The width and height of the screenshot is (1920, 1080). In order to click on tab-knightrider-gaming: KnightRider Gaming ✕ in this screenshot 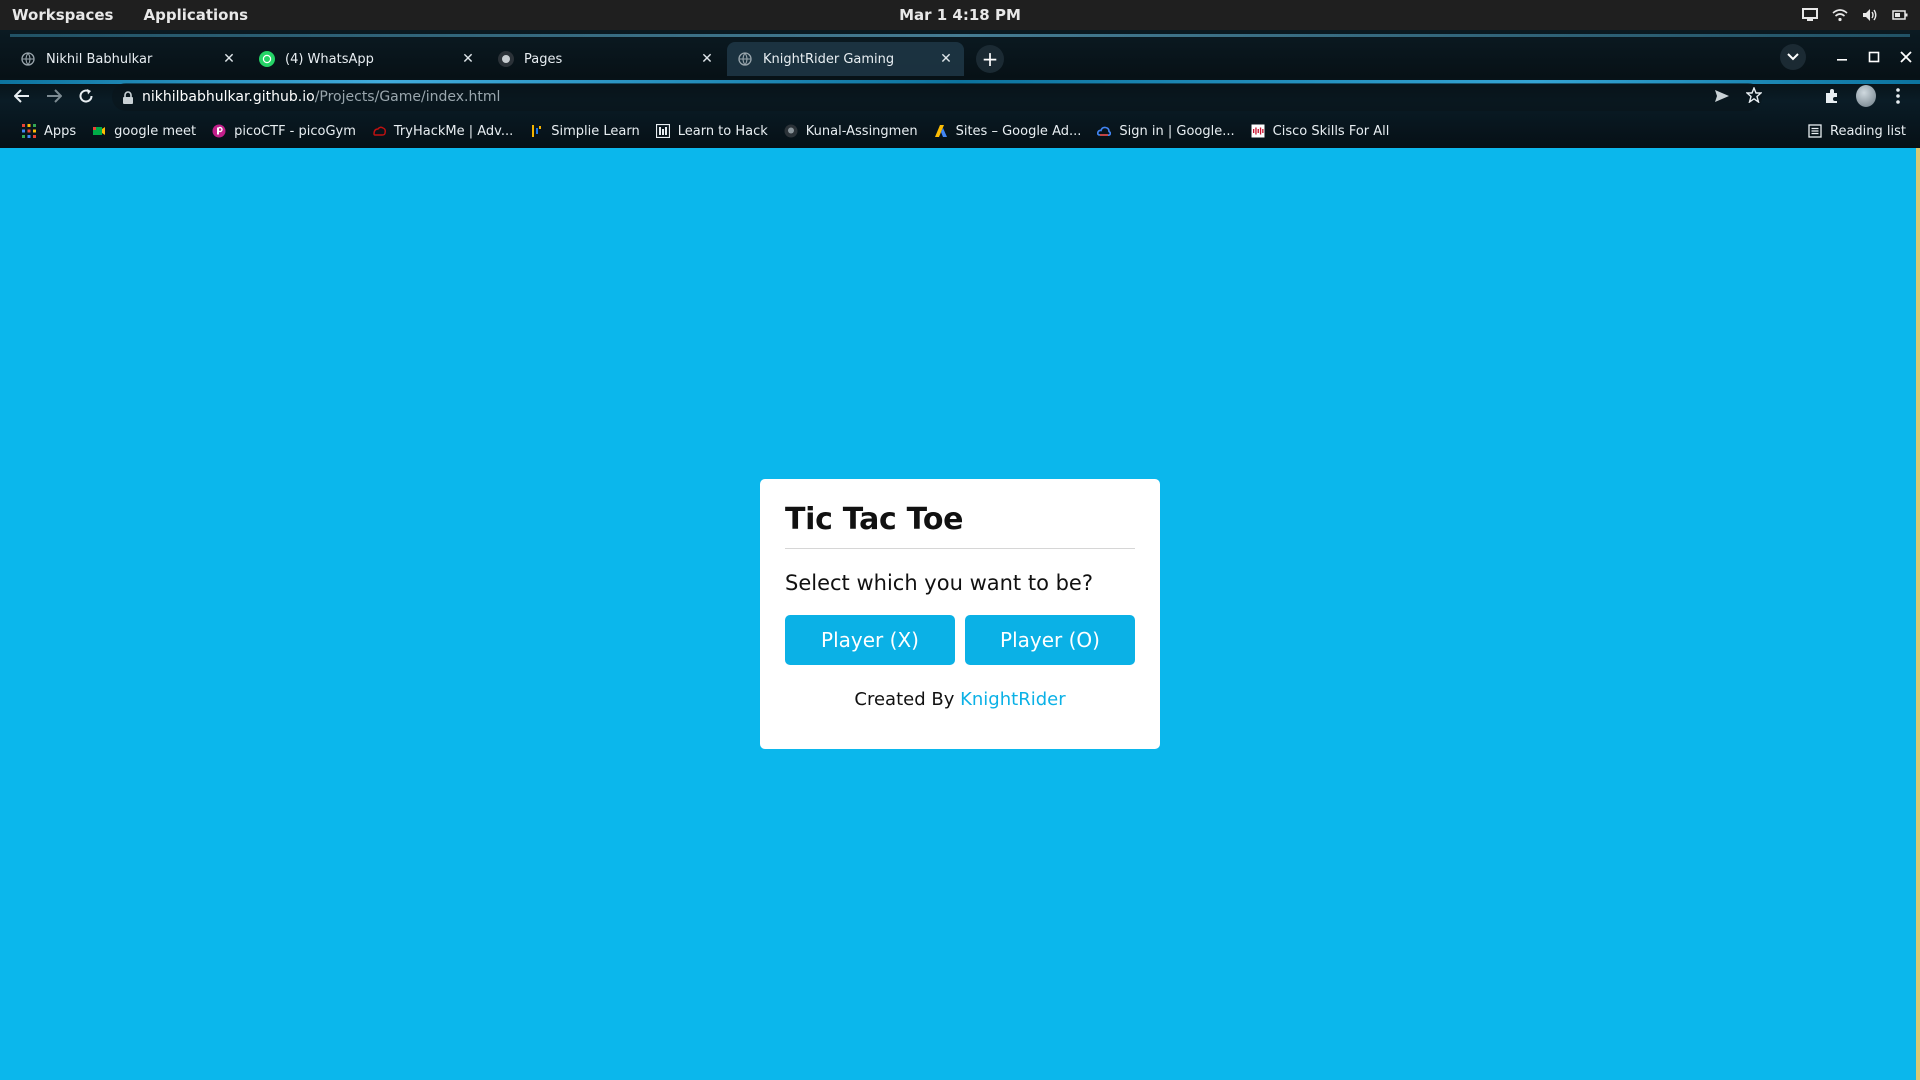, I will do `click(845, 59)`.